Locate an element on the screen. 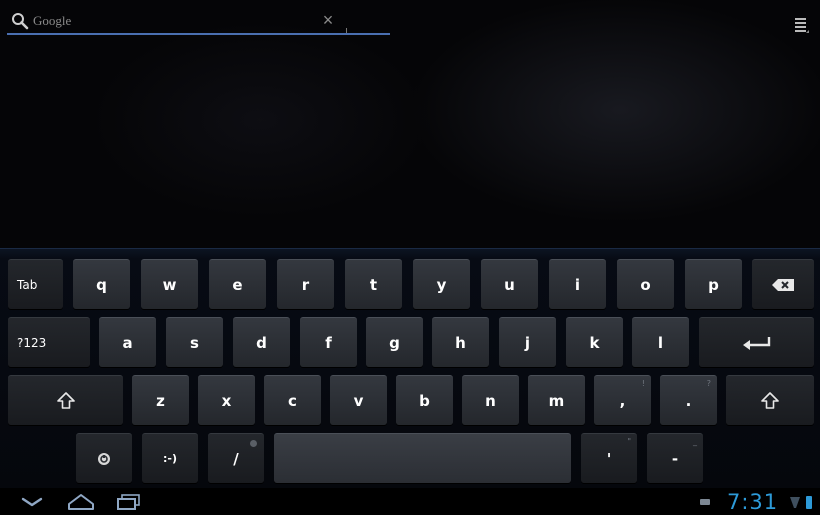  enter-key is located at coordinates (756, 342).